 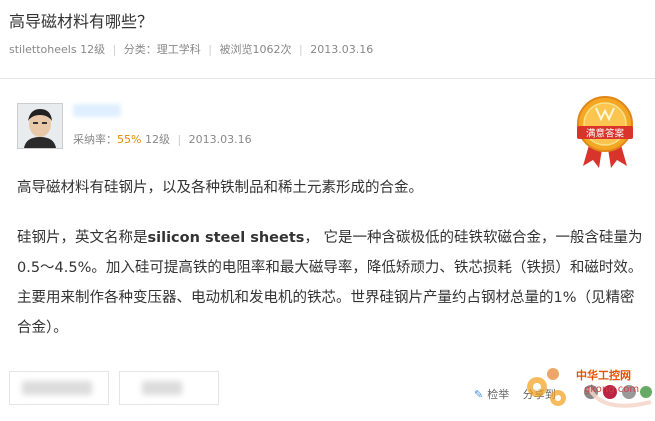 I want to click on answer-paragraph: 高导磁材料有硅钢片，以及各种铁制品和稀土元素形成的合金。, so click(x=220, y=188).